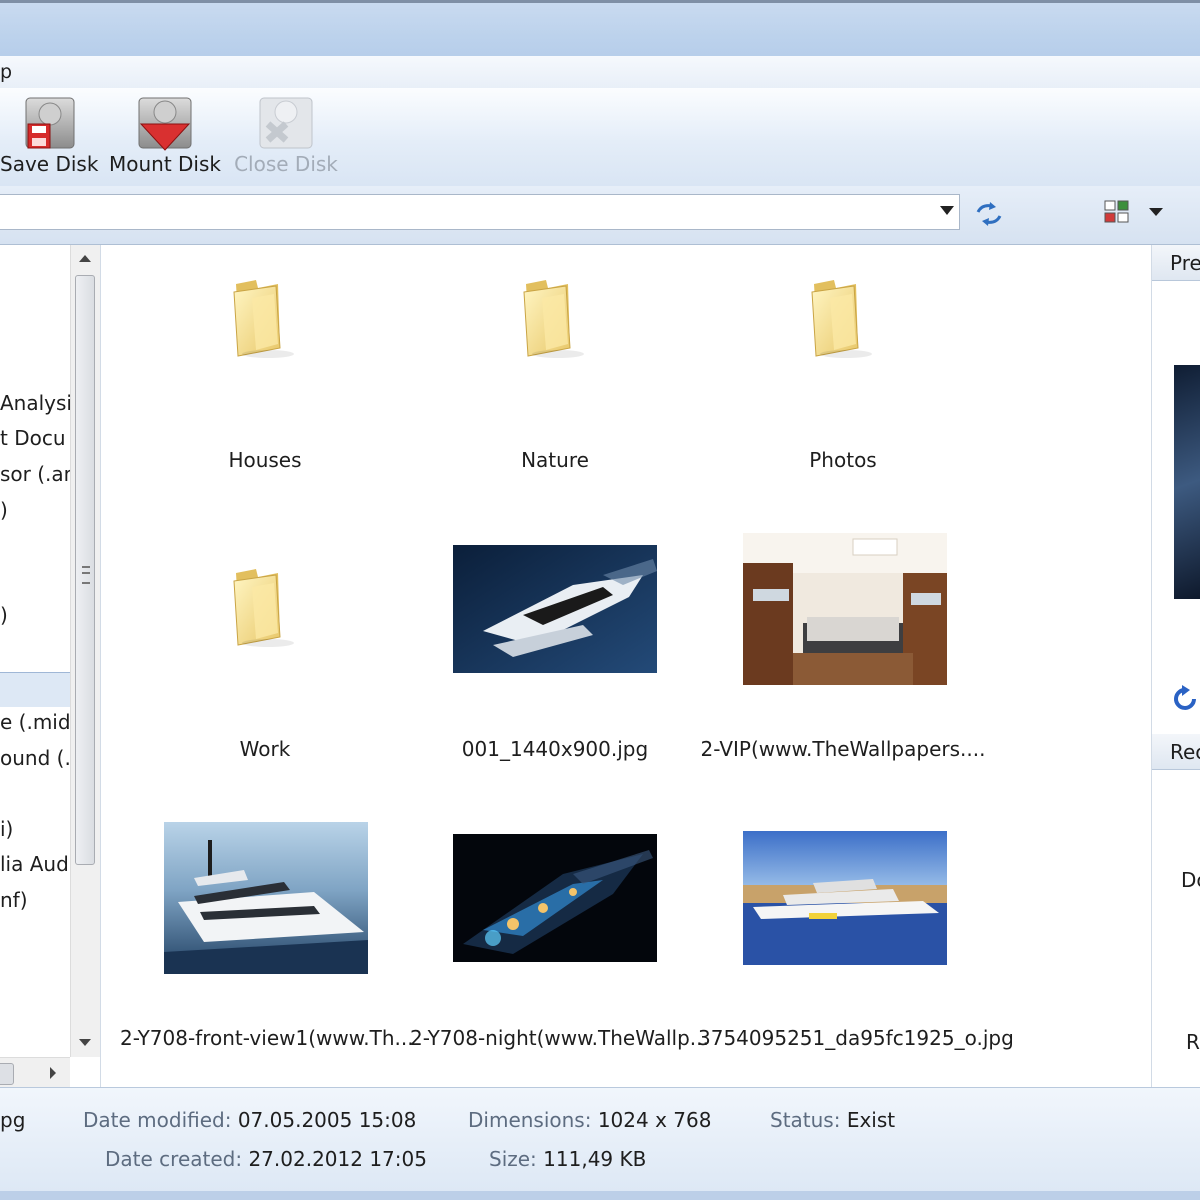 This screenshot has height=1200, width=1200. I want to click on view-mode-dropdown-icon, so click(1156, 212).